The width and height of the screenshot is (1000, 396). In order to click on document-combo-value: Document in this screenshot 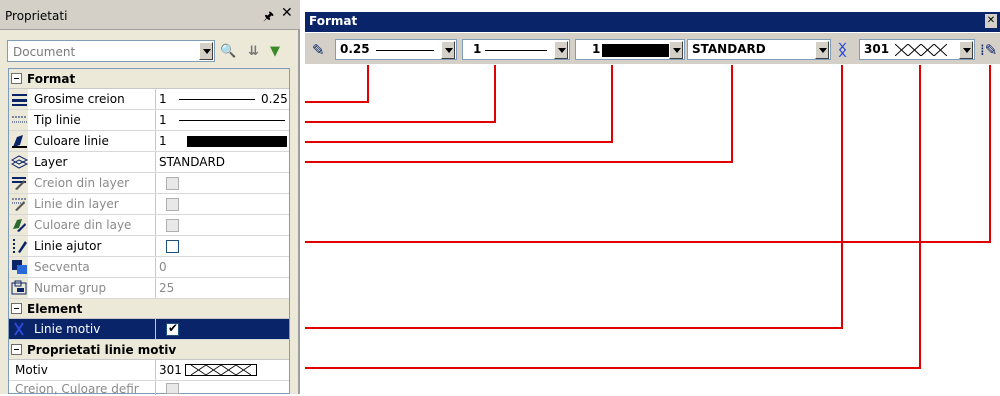, I will do `click(44, 52)`.